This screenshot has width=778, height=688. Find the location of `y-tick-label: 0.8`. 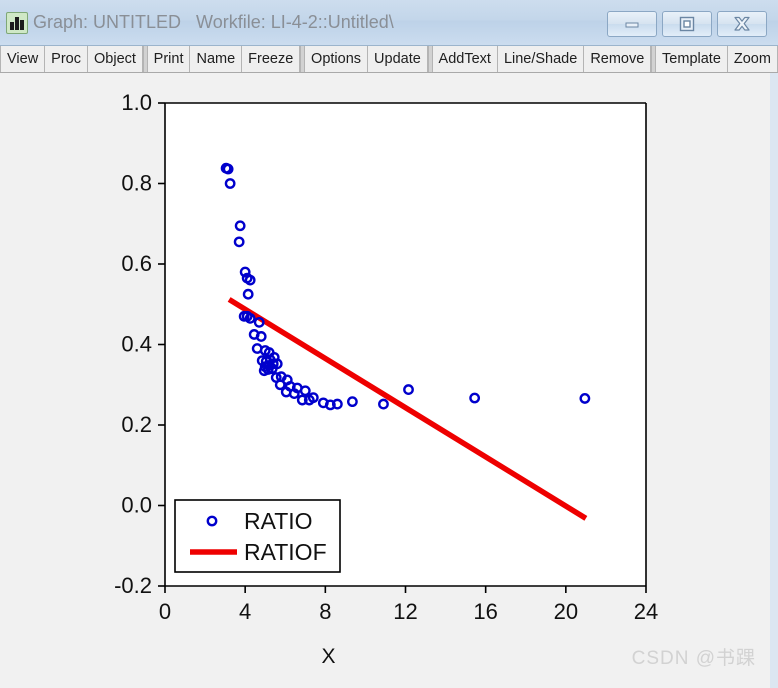

y-tick-label: 0.8 is located at coordinates (136, 183).